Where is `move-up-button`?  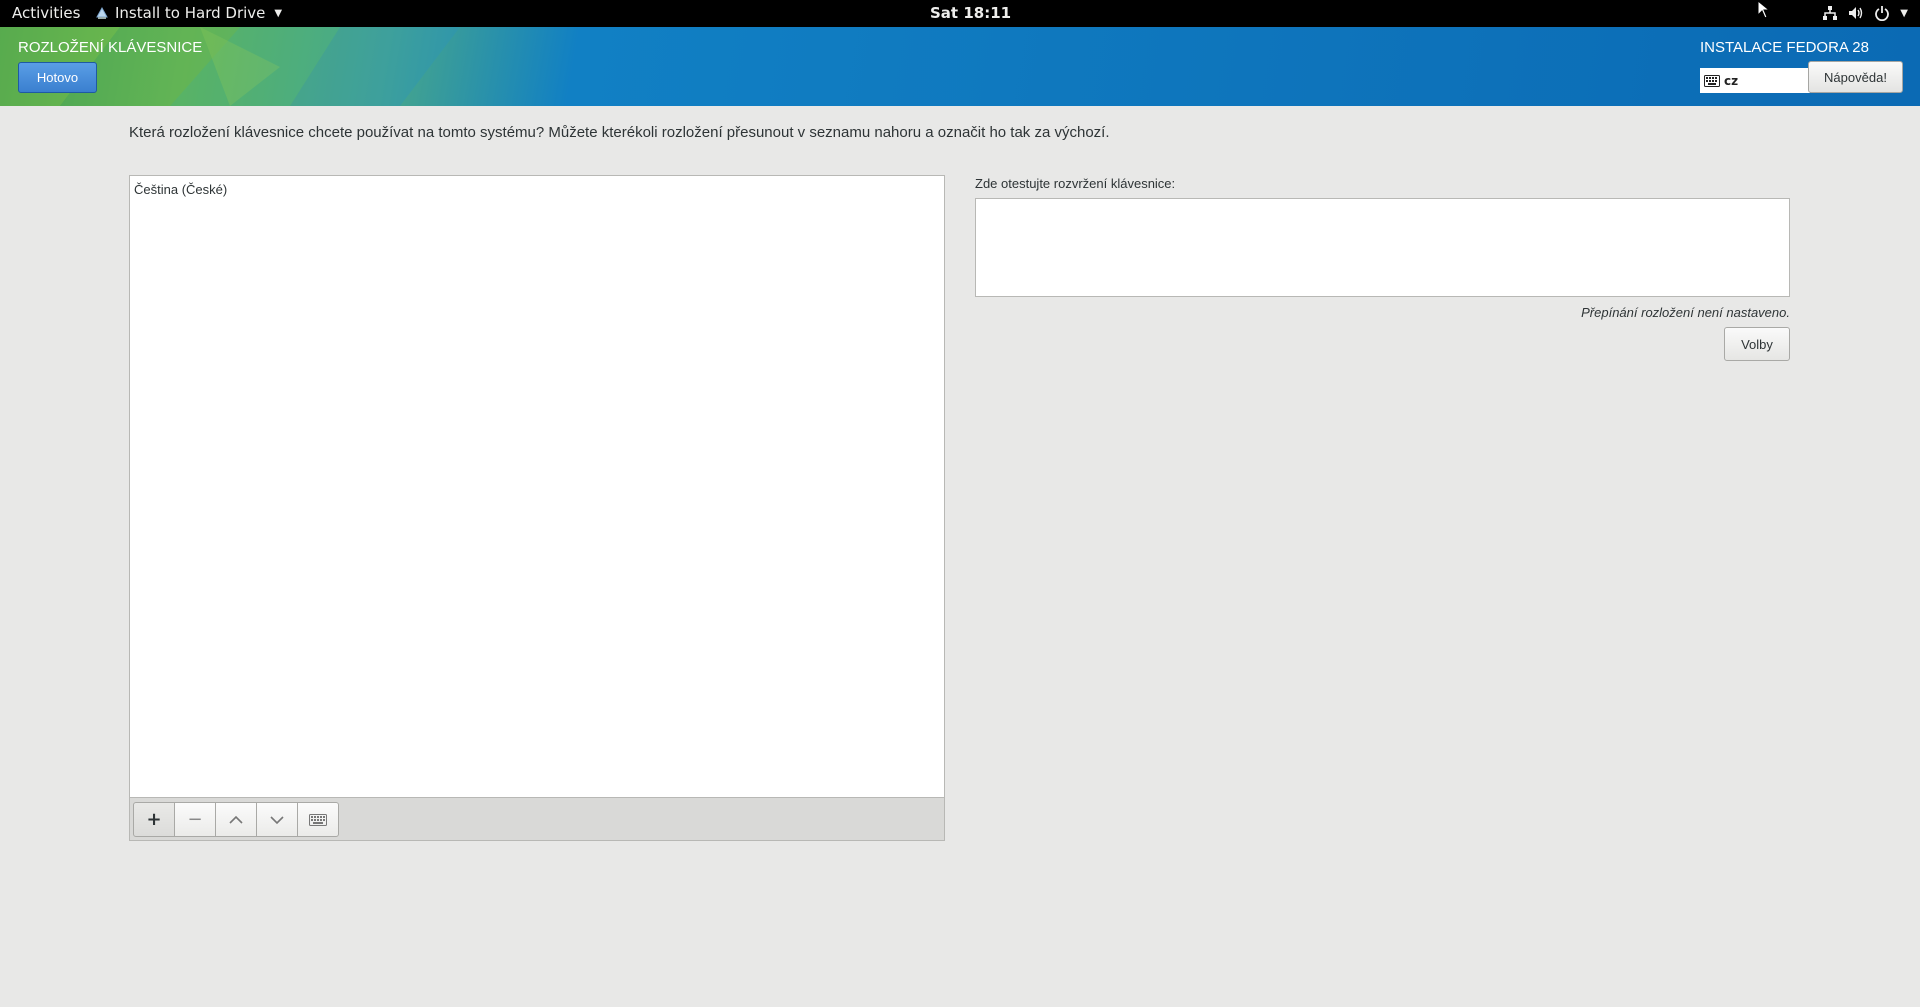
move-up-button is located at coordinates (236, 819).